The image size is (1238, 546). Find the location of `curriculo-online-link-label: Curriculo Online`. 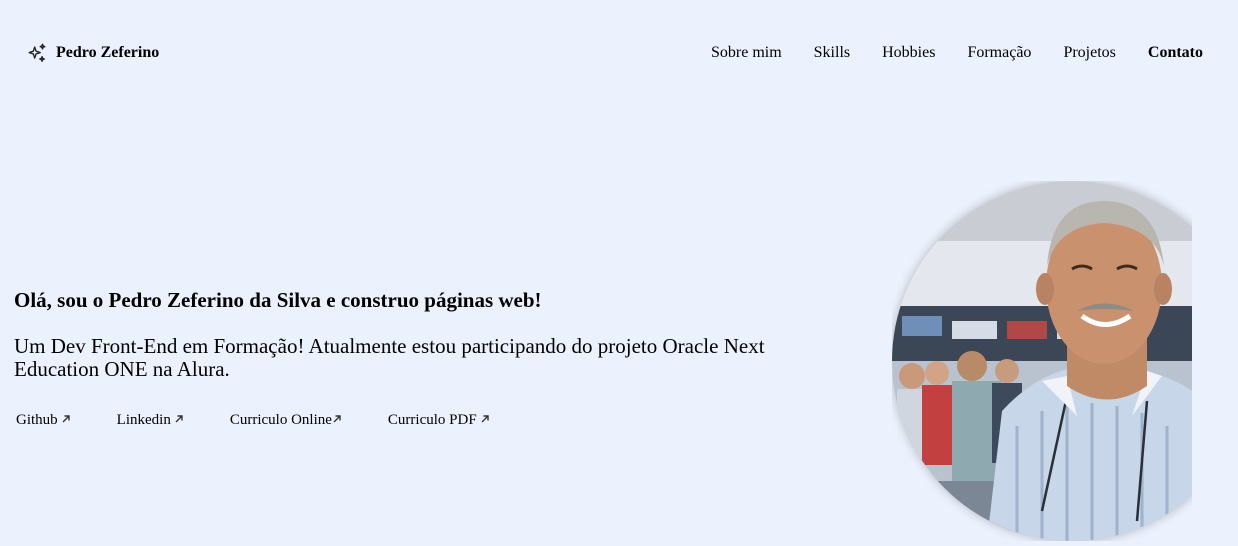

curriculo-online-link-label: Curriculo Online is located at coordinates (280, 420).